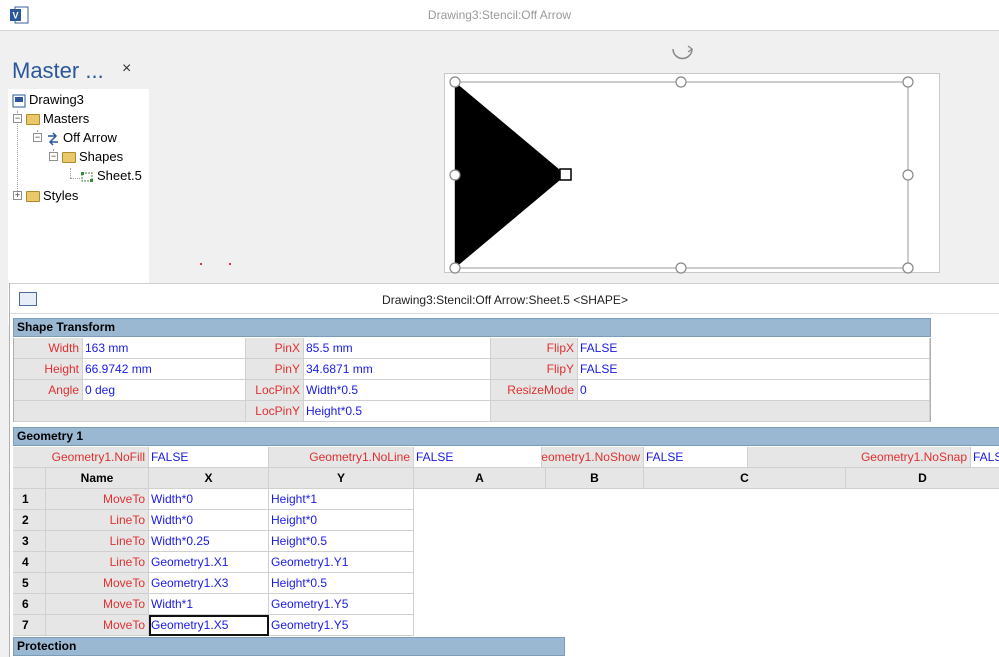  What do you see at coordinates (164, 390) in the screenshot?
I see `cell-value: 0 deg` at bounding box center [164, 390].